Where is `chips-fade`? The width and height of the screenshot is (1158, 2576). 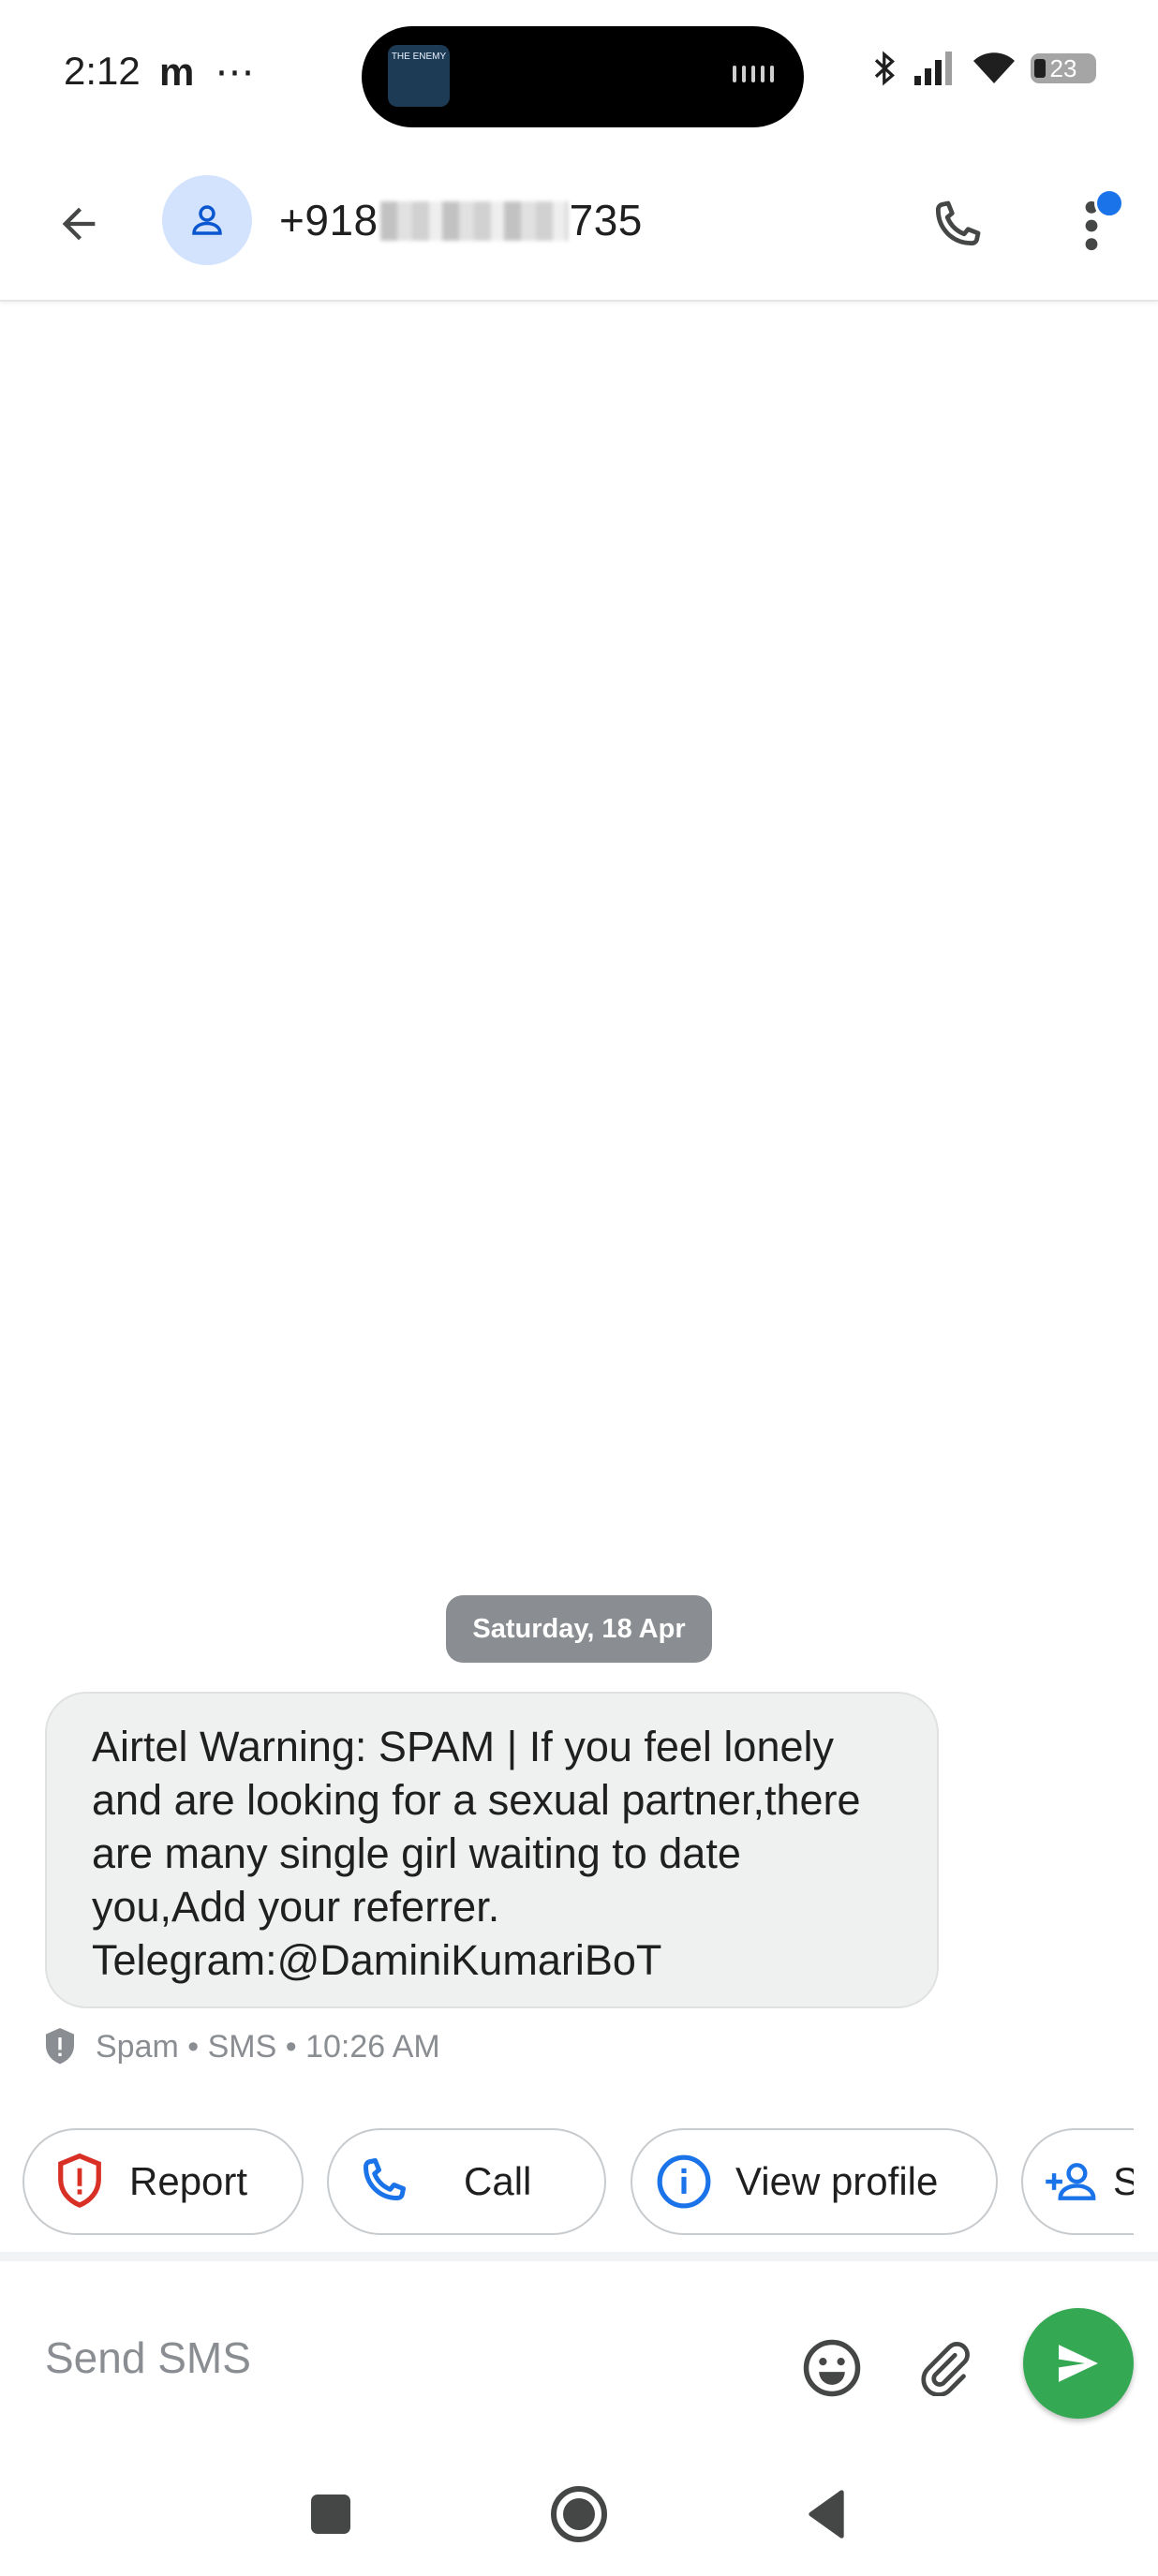 chips-fade is located at coordinates (1146, 2182).